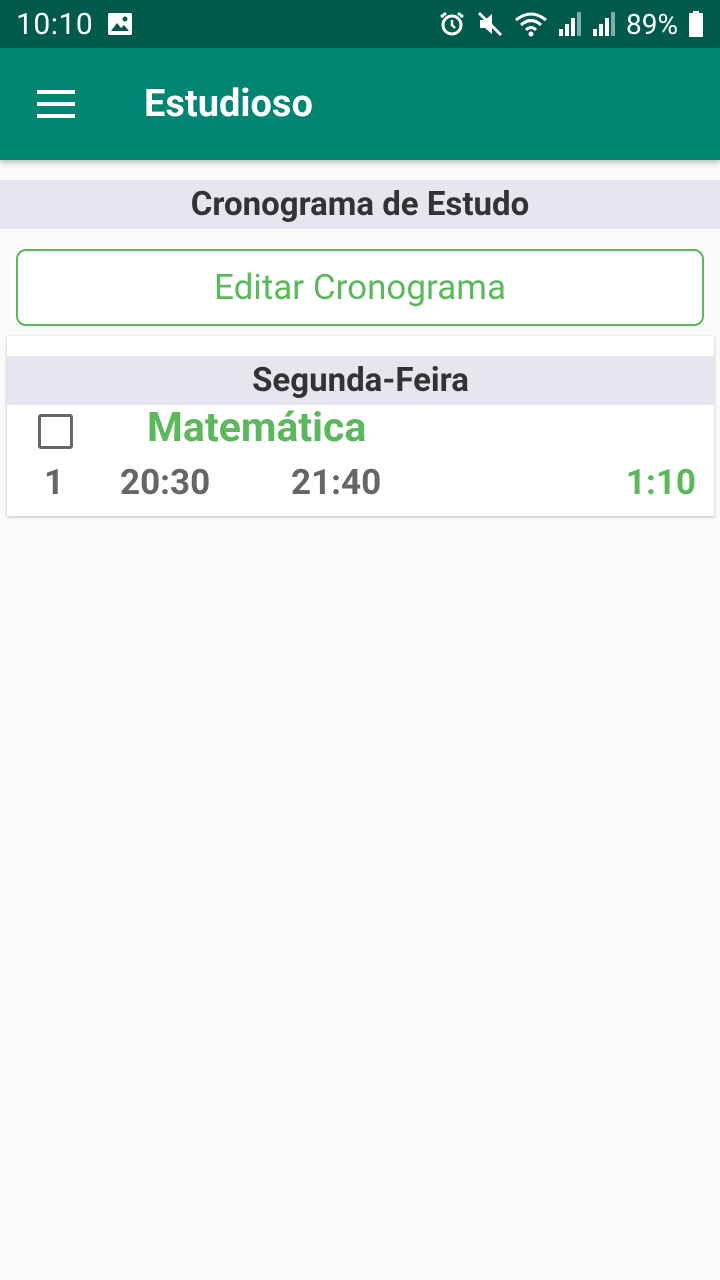 The height and width of the screenshot is (1280, 720). I want to click on status-left: 10:10, so click(74, 24).